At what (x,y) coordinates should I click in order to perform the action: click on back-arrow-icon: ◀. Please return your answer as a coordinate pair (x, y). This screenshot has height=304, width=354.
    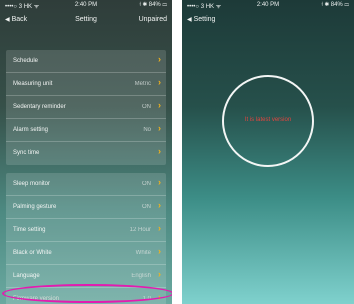
    Looking at the image, I should click on (189, 20).